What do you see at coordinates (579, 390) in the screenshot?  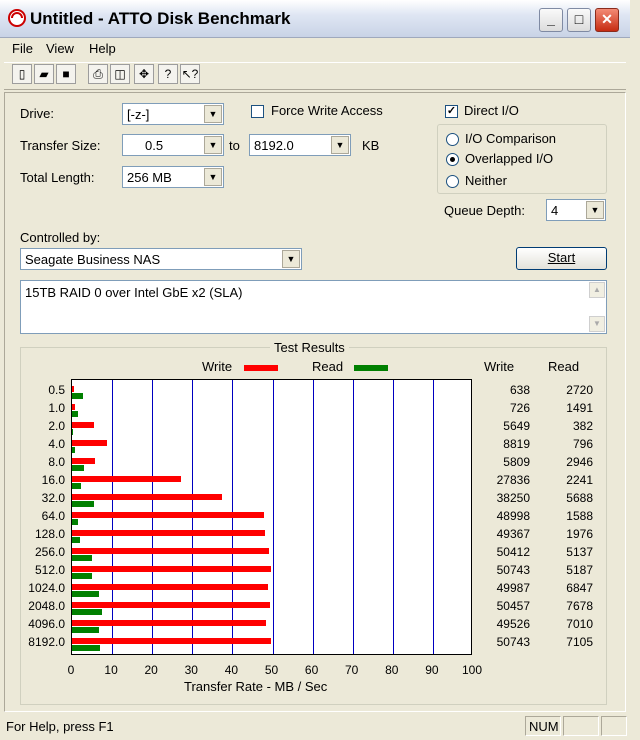 I see `read-value: 2720` at bounding box center [579, 390].